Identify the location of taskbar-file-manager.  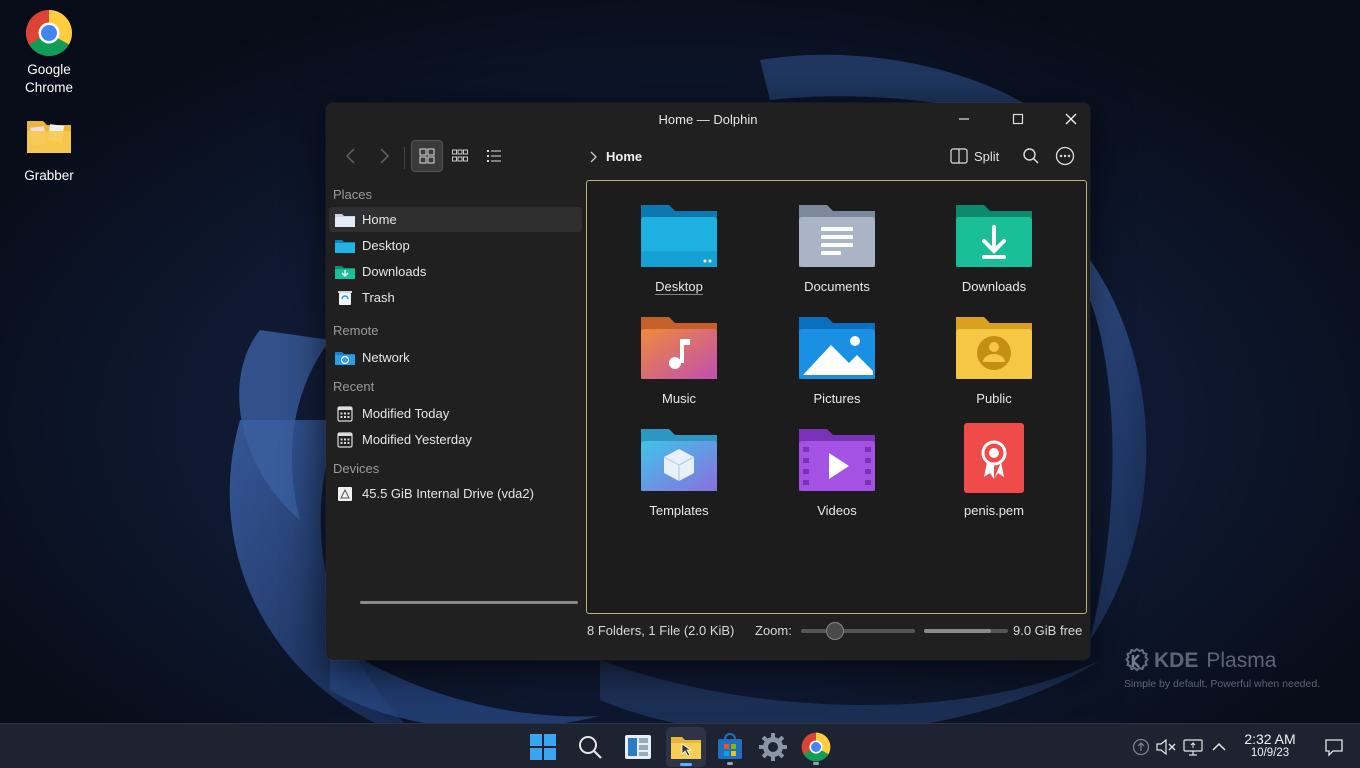
(686, 747).